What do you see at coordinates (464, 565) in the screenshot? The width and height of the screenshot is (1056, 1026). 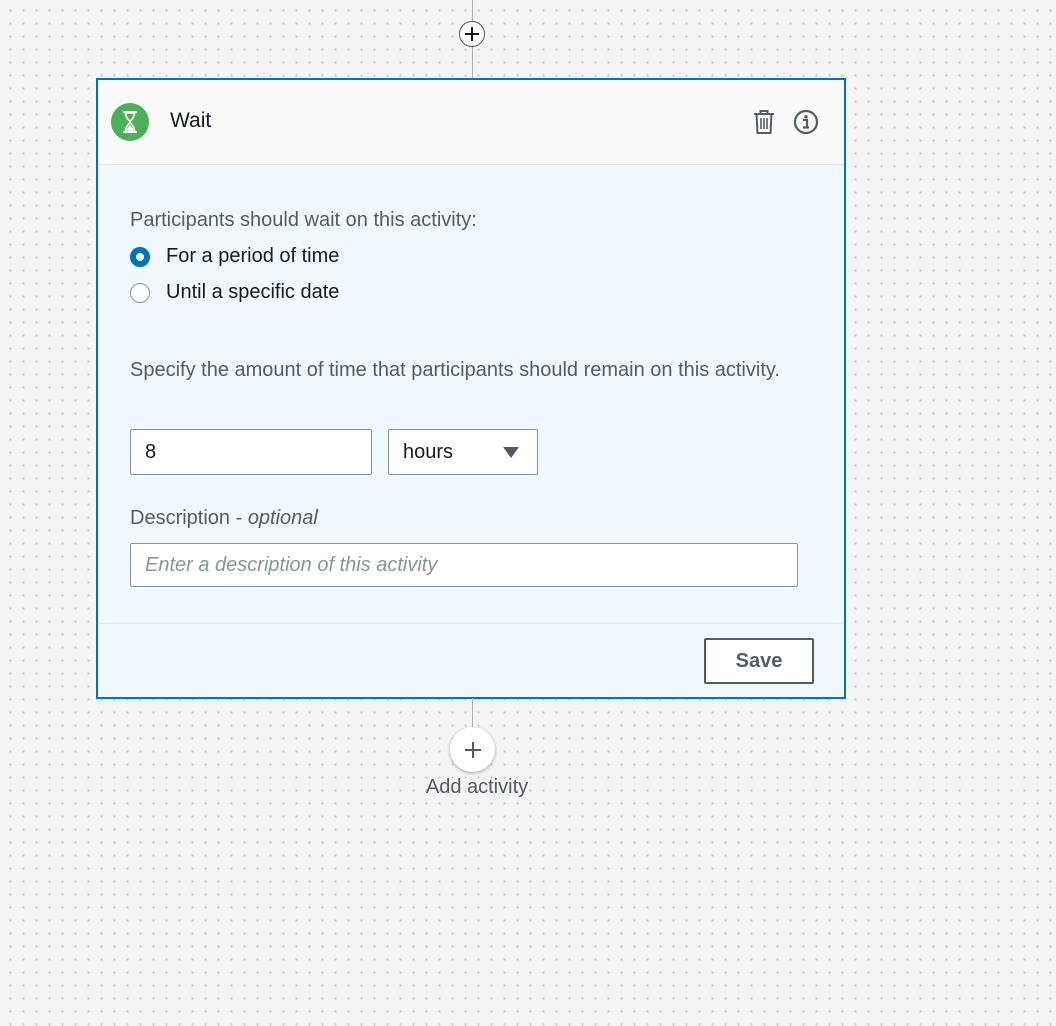 I see `description-input` at bounding box center [464, 565].